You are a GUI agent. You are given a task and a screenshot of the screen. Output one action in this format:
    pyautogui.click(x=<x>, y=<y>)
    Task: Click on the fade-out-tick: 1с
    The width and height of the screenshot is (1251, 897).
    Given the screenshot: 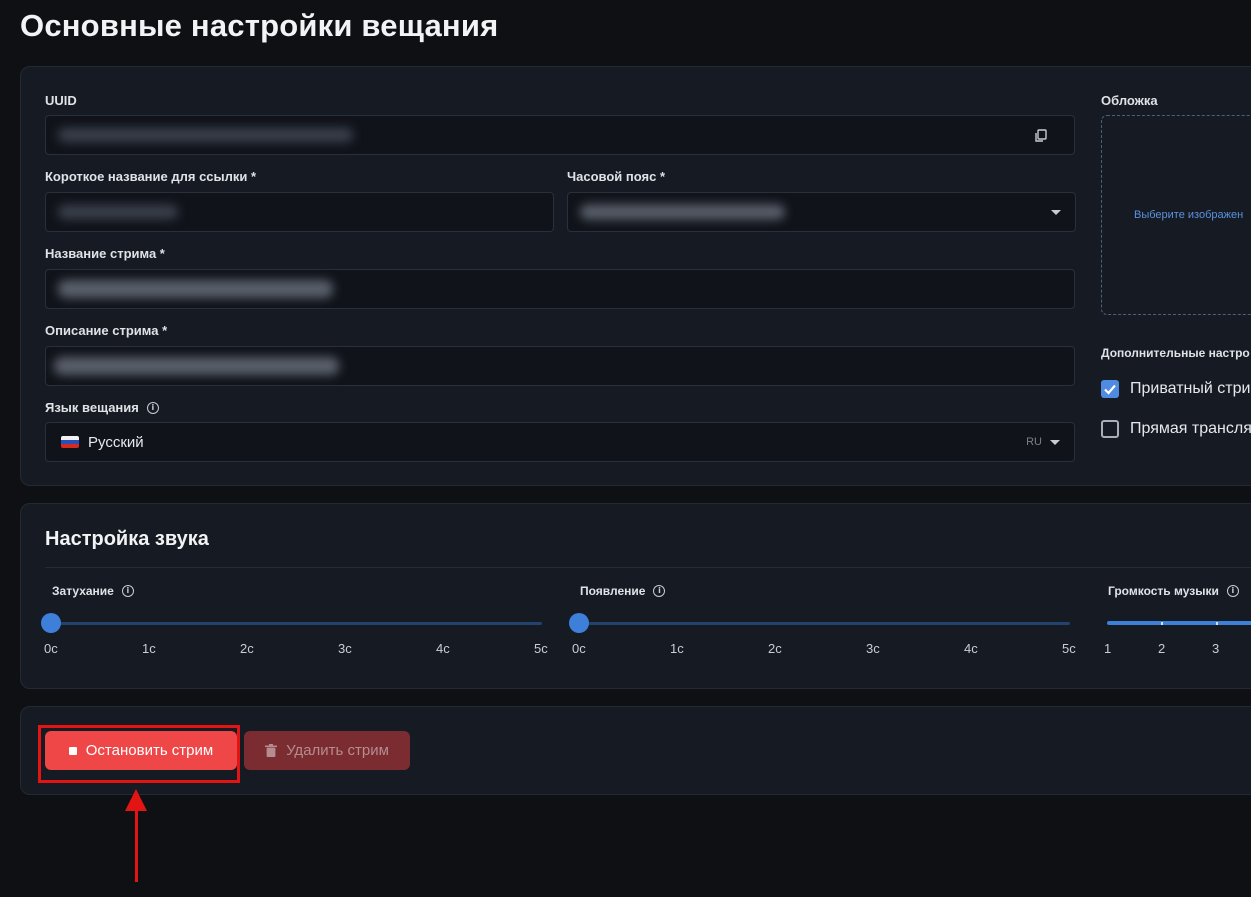 What is the action you would take?
    pyautogui.click(x=149, y=648)
    